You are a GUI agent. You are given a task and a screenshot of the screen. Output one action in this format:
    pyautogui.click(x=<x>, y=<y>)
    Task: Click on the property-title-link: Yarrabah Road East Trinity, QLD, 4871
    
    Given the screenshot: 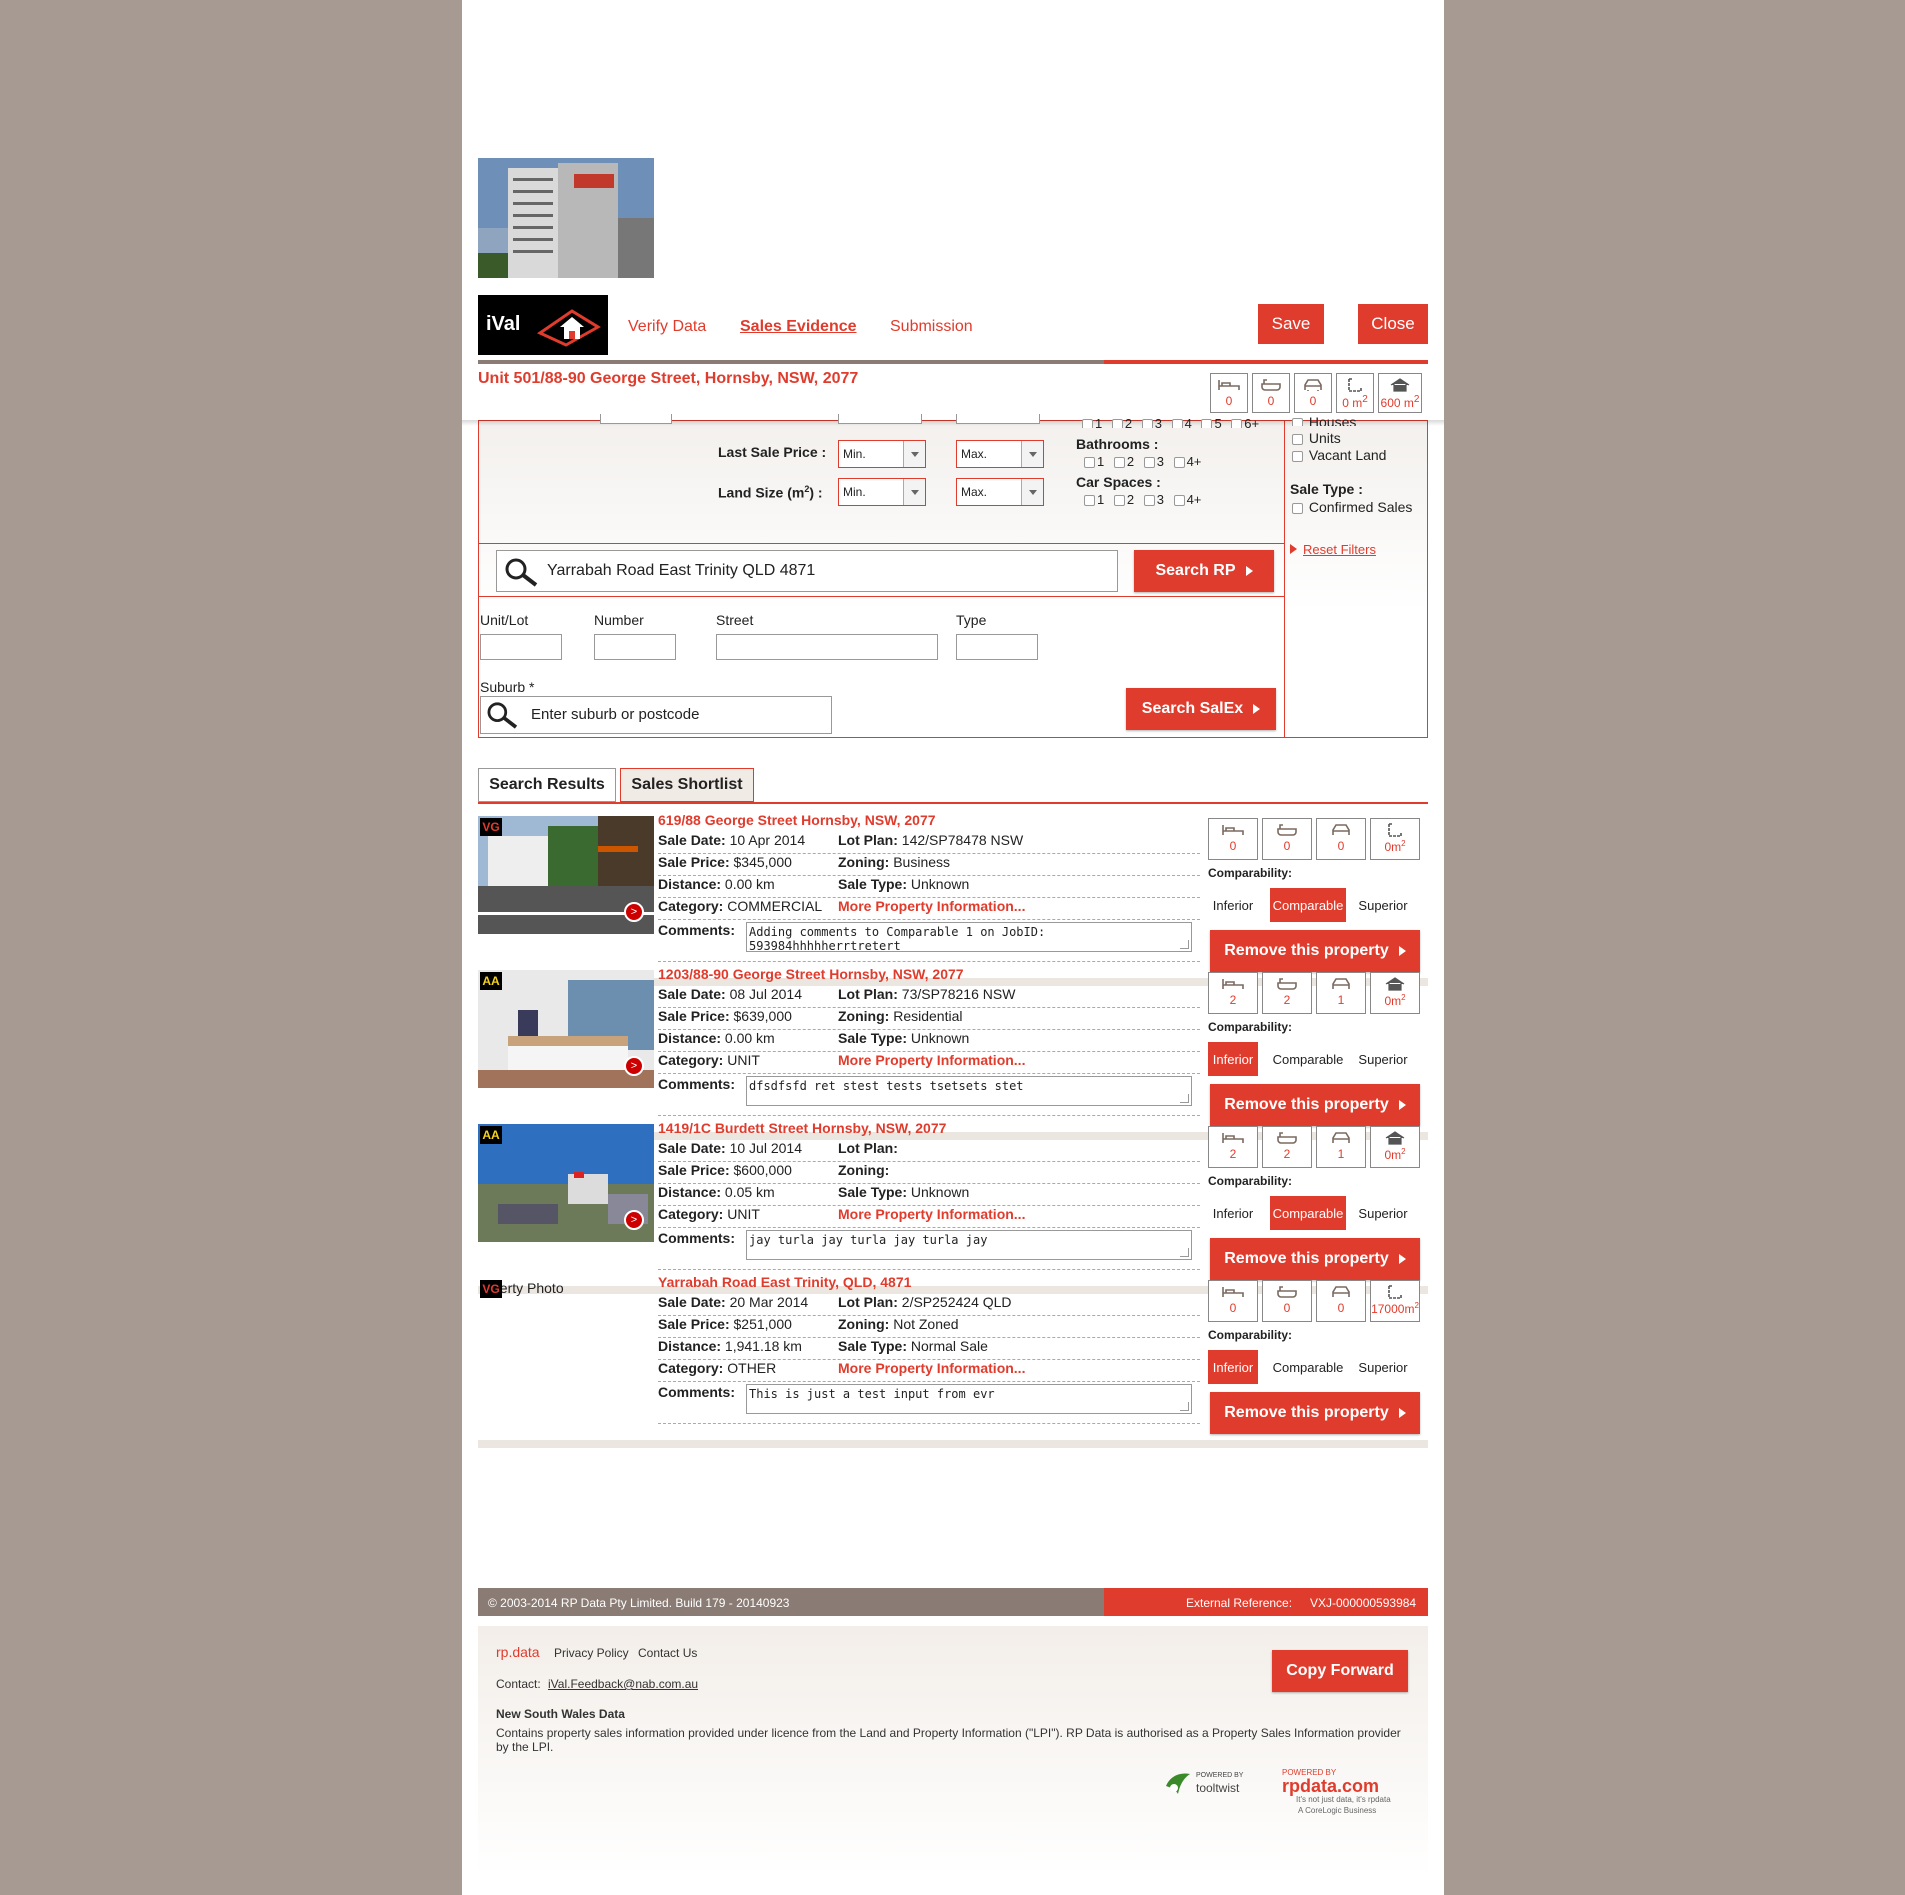 What is the action you would take?
    pyautogui.click(x=784, y=1282)
    